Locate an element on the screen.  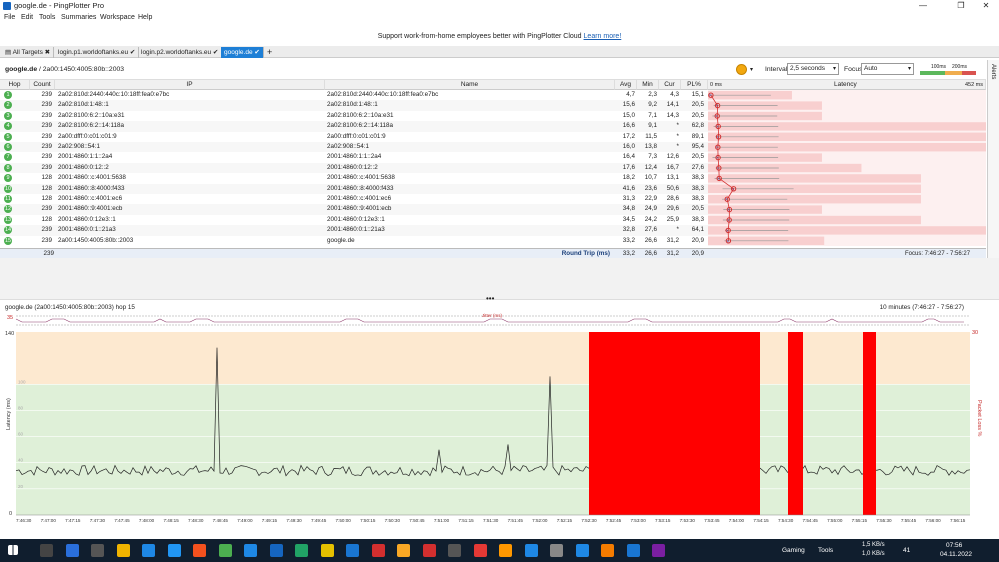
col-name: Name is located at coordinates (470, 85).